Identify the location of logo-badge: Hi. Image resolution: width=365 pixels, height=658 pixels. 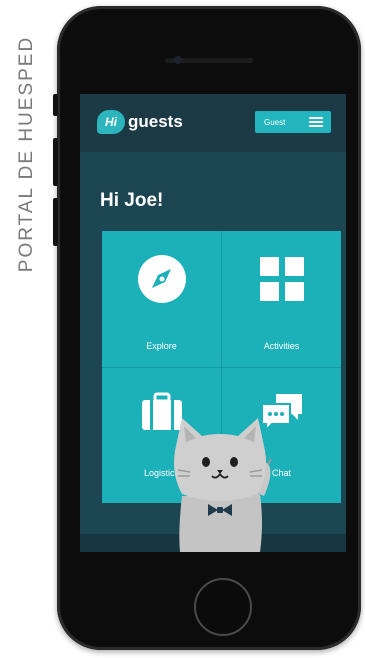
(111, 122).